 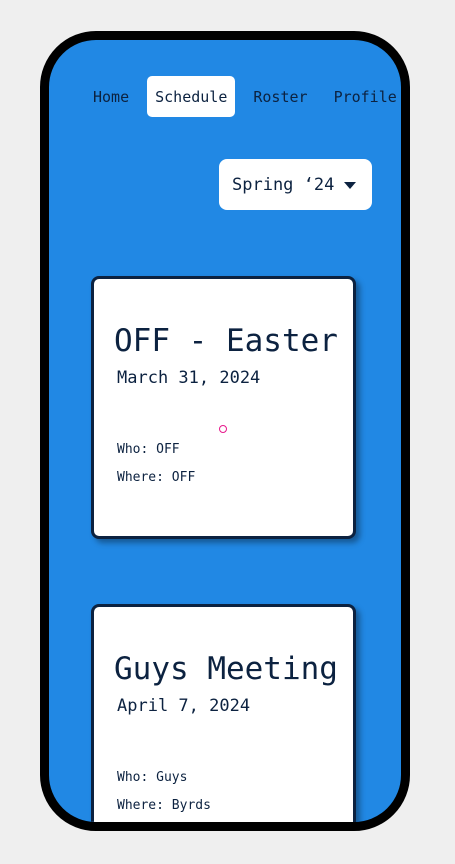 What do you see at coordinates (148, 449) in the screenshot?
I see `event-who: Who: OFF` at bounding box center [148, 449].